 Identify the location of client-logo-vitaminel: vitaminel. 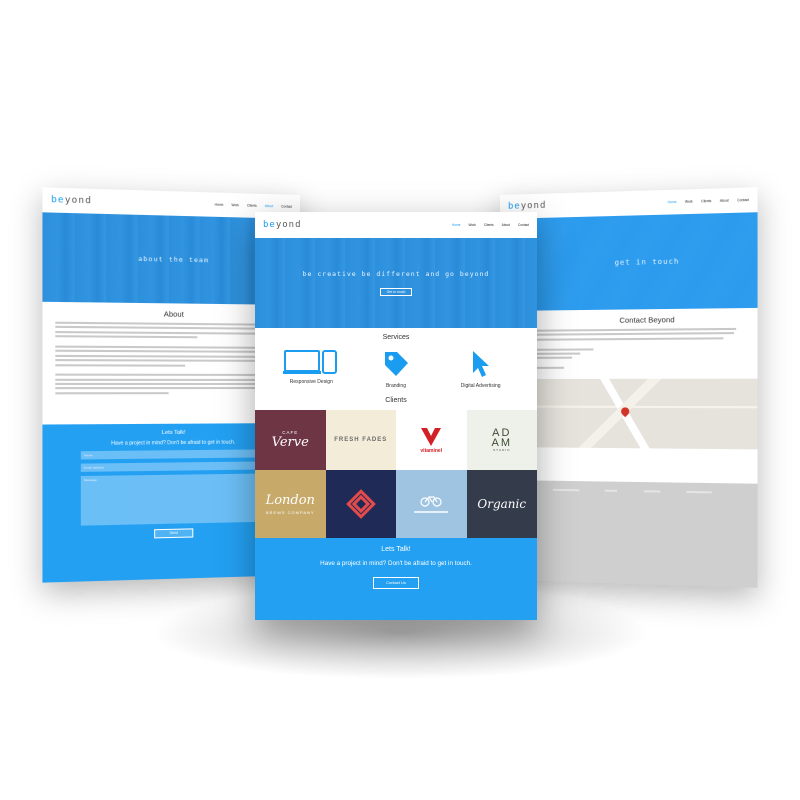
(431, 440).